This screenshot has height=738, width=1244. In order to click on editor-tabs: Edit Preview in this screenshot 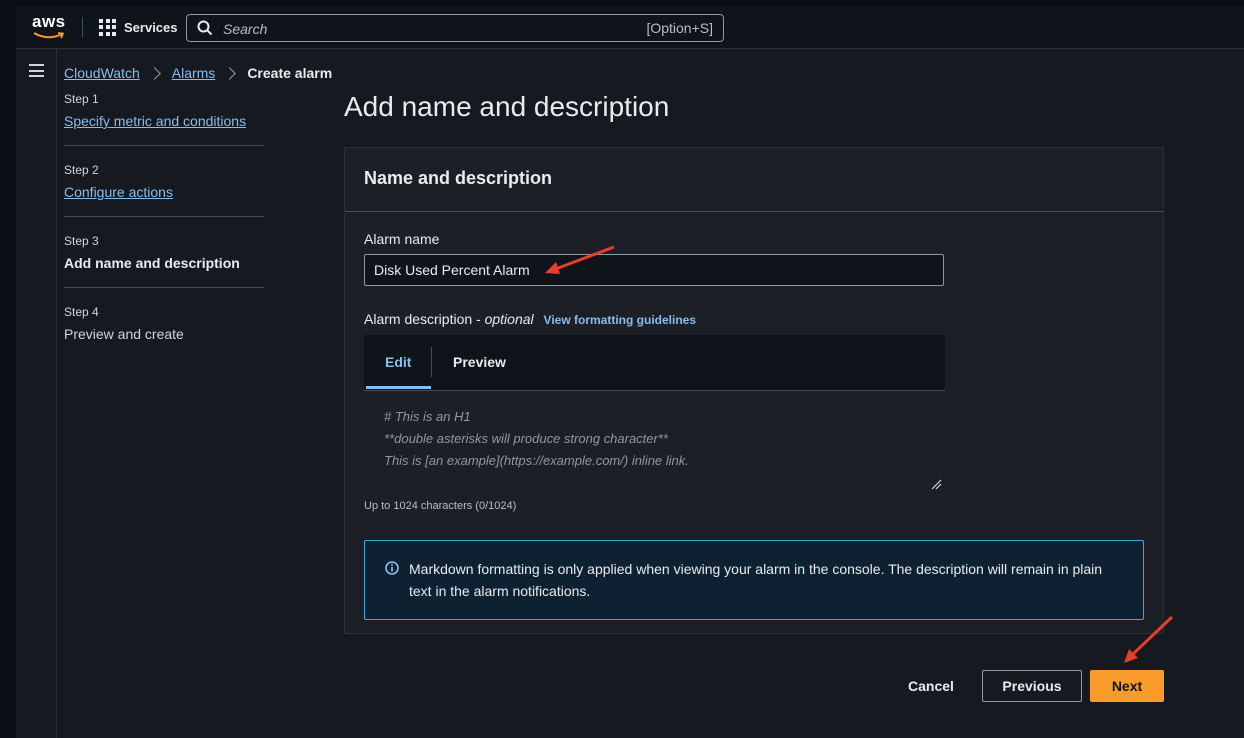, I will do `click(654, 363)`.